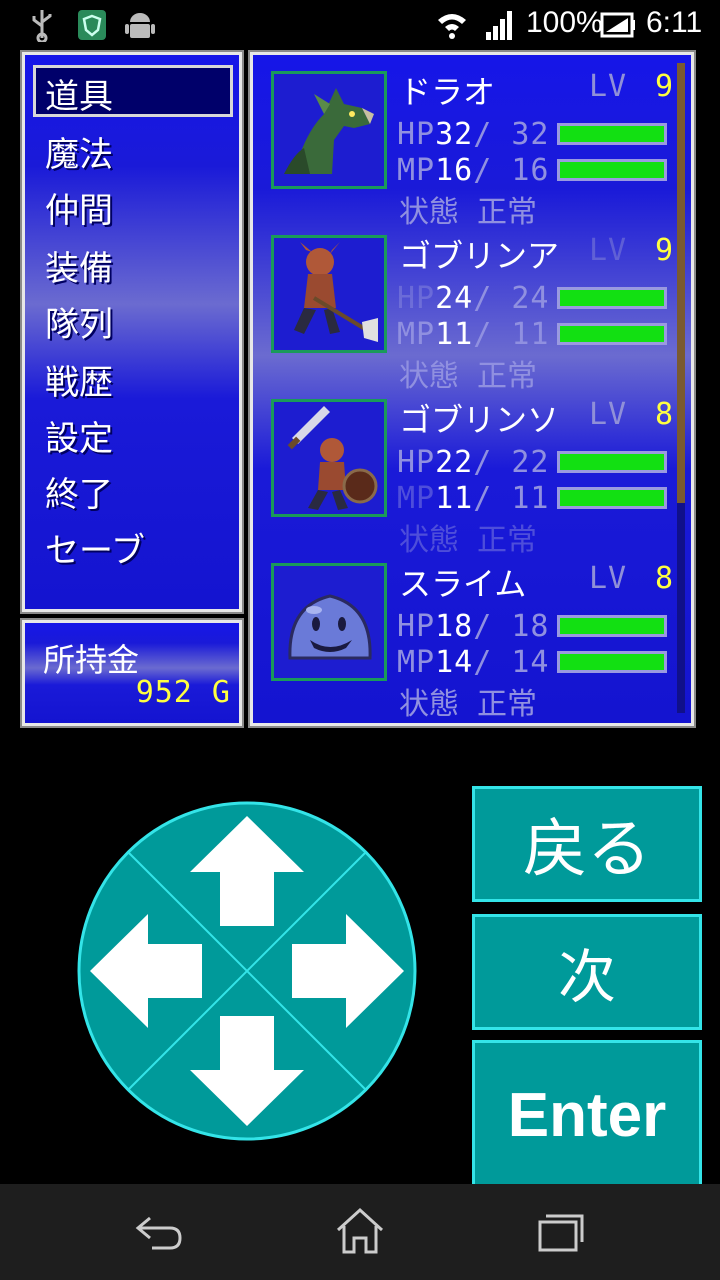 Image resolution: width=720 pixels, height=1280 pixels. I want to click on slime-portrait-icon, so click(329, 622).